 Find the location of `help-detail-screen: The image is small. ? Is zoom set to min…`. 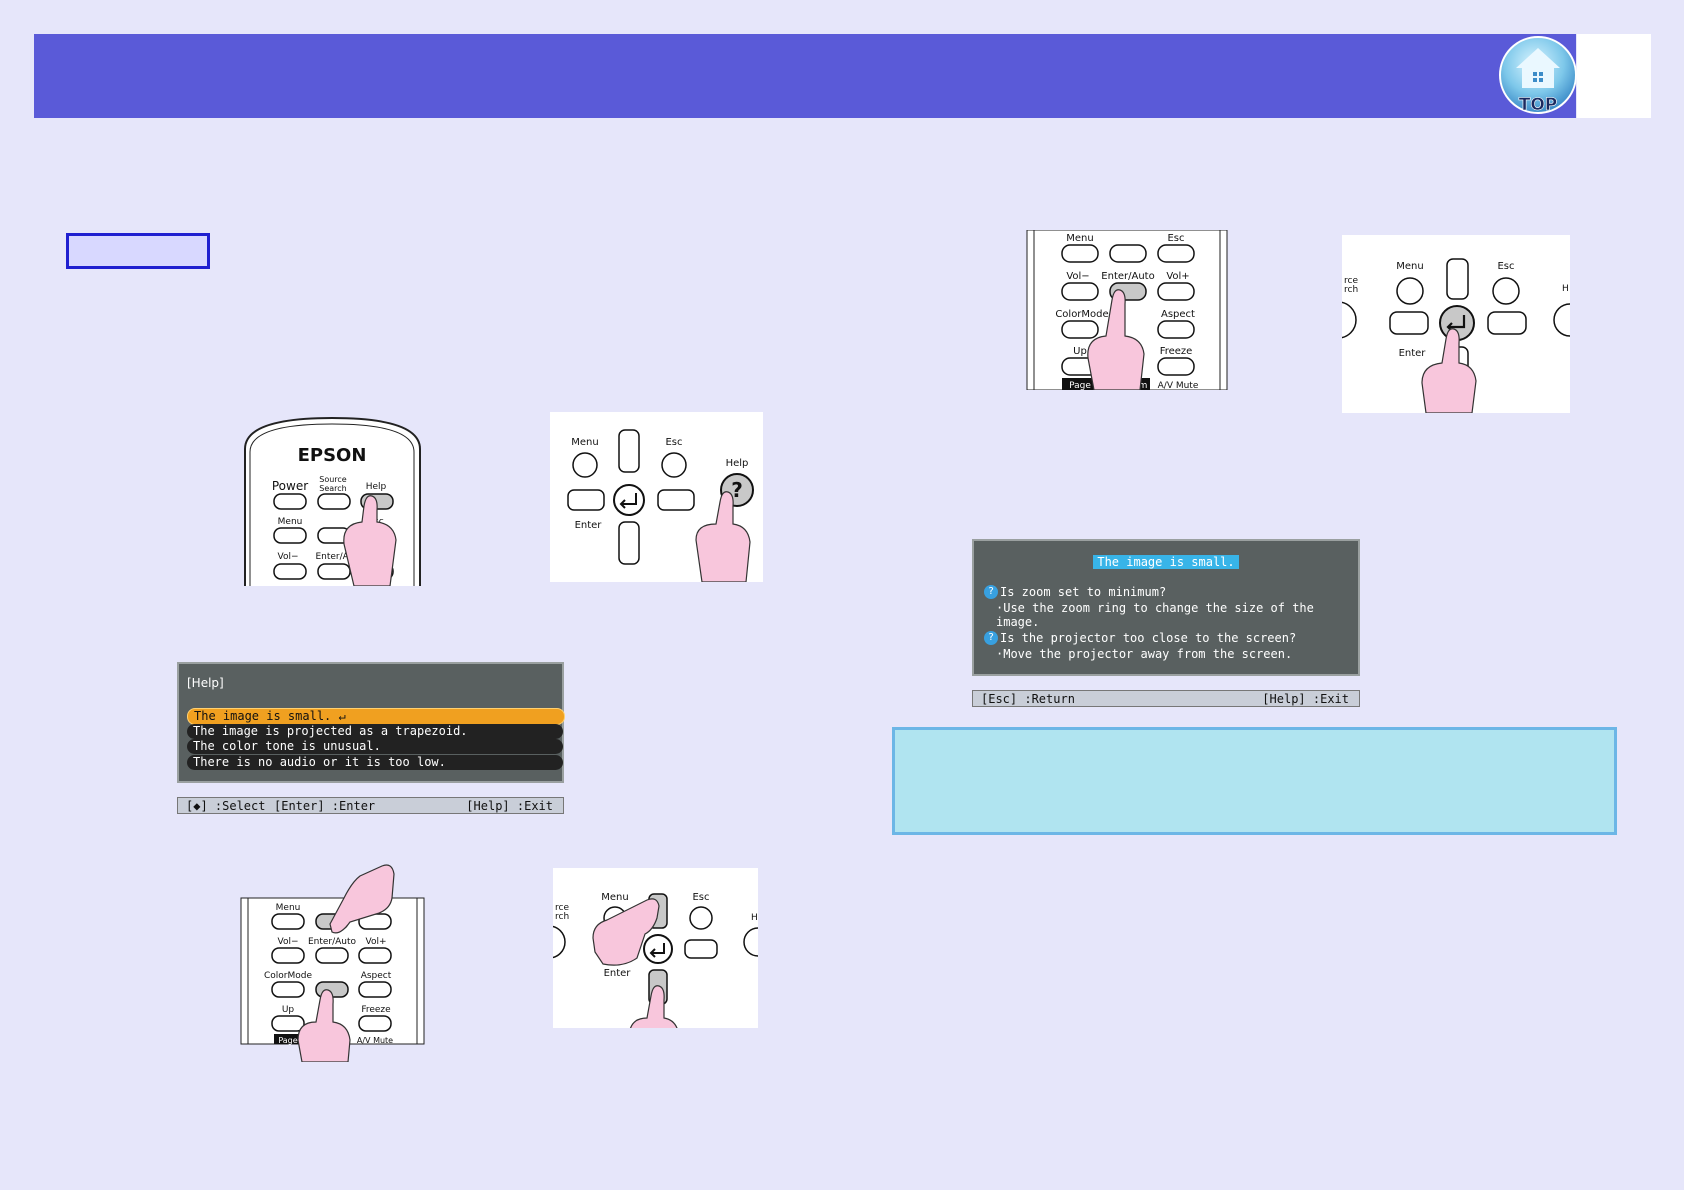

help-detail-screen: The image is small. ? Is zoom set to min… is located at coordinates (1166, 607).